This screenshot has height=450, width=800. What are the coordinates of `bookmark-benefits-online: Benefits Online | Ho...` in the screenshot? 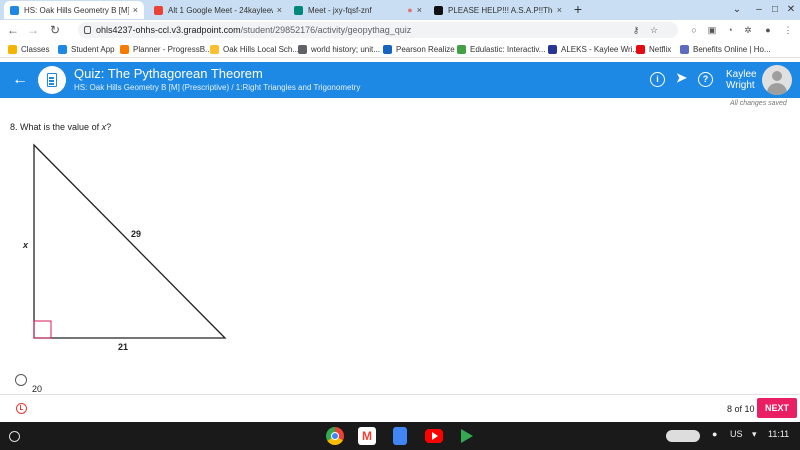 It's located at (725, 49).